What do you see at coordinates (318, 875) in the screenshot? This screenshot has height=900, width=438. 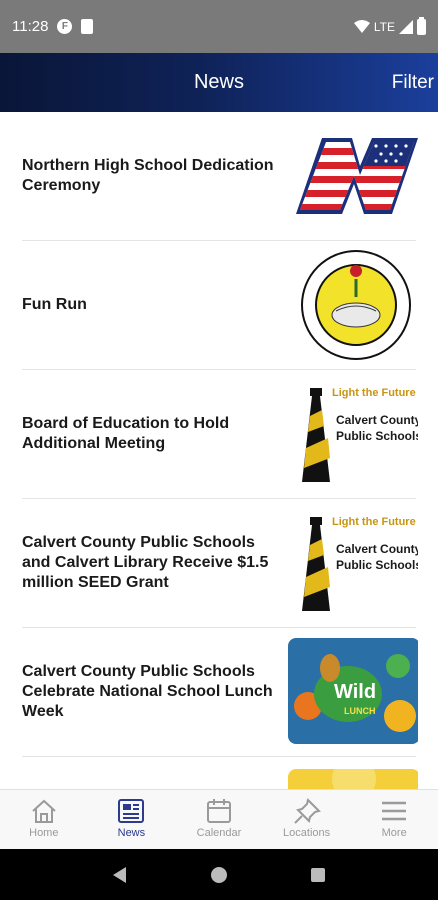 I see `recents-icon` at bounding box center [318, 875].